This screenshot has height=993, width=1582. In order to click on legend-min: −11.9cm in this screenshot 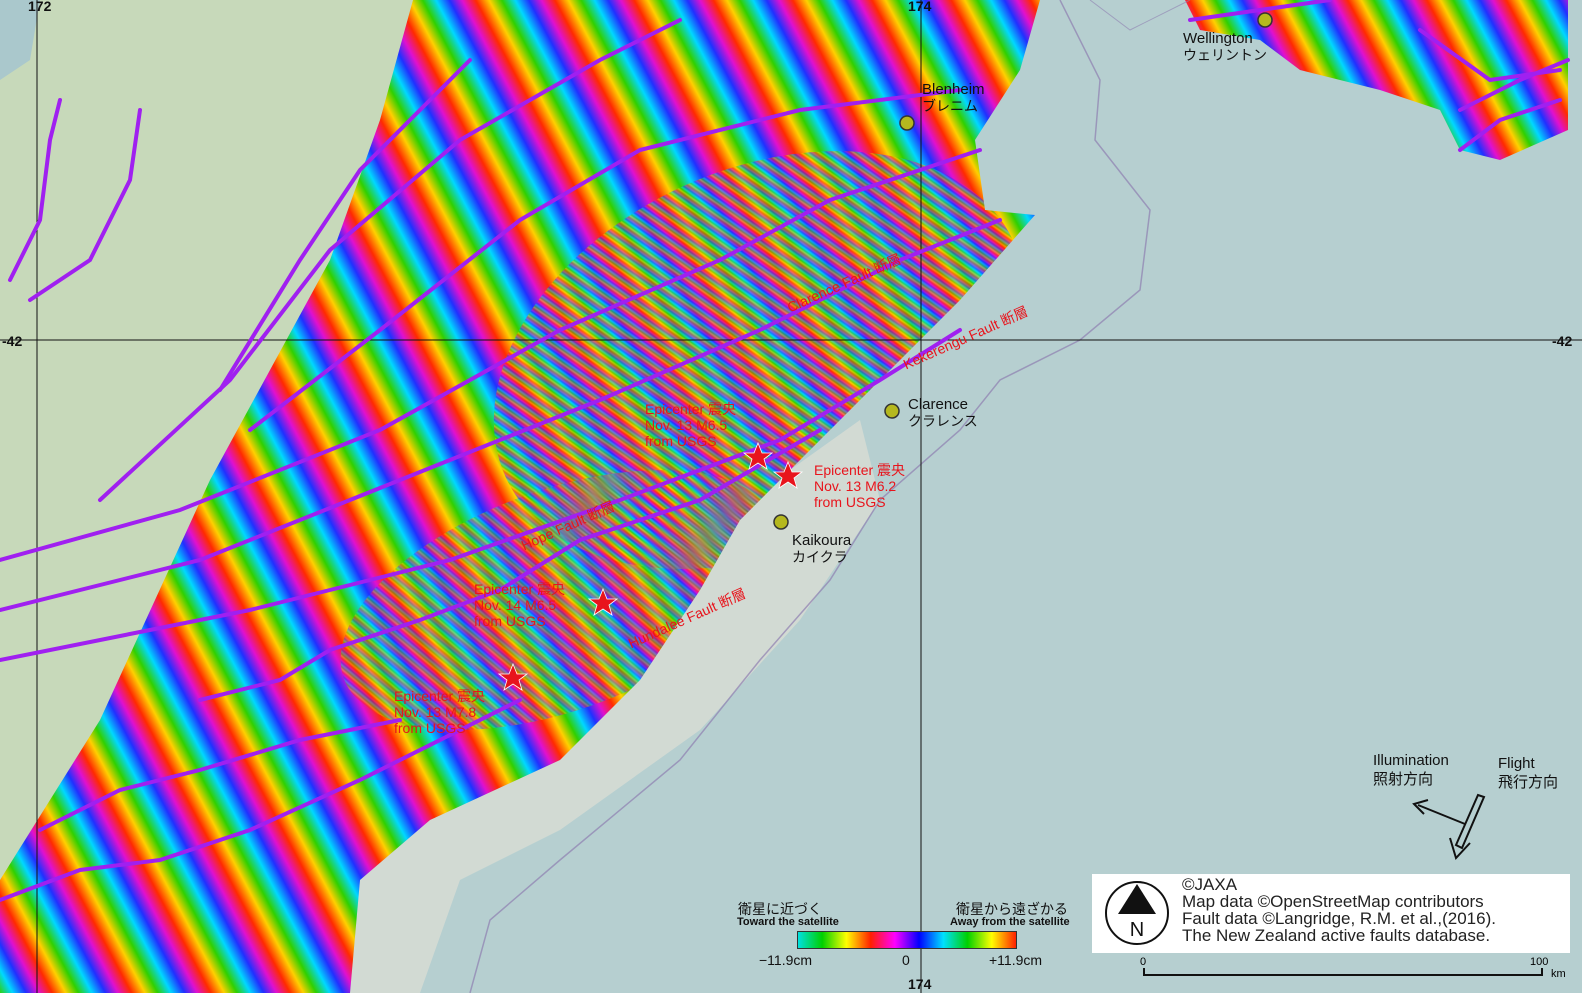, I will do `click(786, 960)`.